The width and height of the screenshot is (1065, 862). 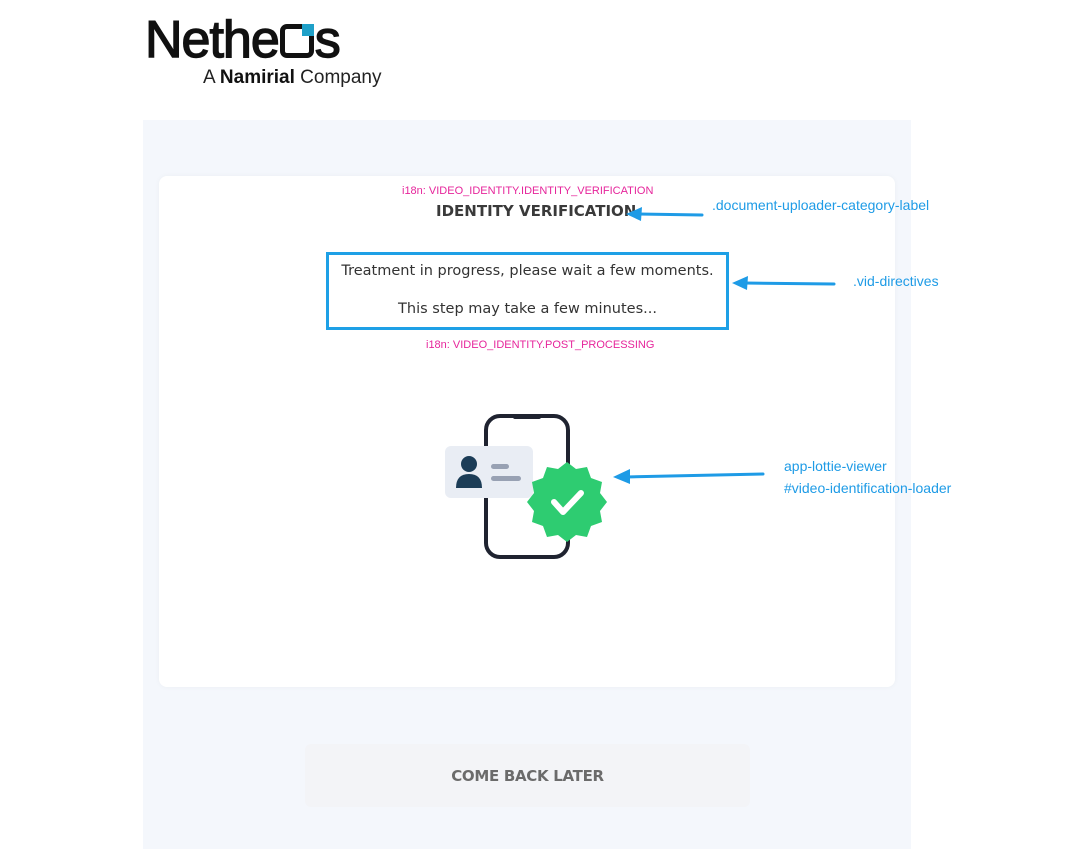 I want to click on i18n-key-post-processing: i18n: VIDEO_IDENTITY.POST_PROCESSING, so click(x=540, y=345).